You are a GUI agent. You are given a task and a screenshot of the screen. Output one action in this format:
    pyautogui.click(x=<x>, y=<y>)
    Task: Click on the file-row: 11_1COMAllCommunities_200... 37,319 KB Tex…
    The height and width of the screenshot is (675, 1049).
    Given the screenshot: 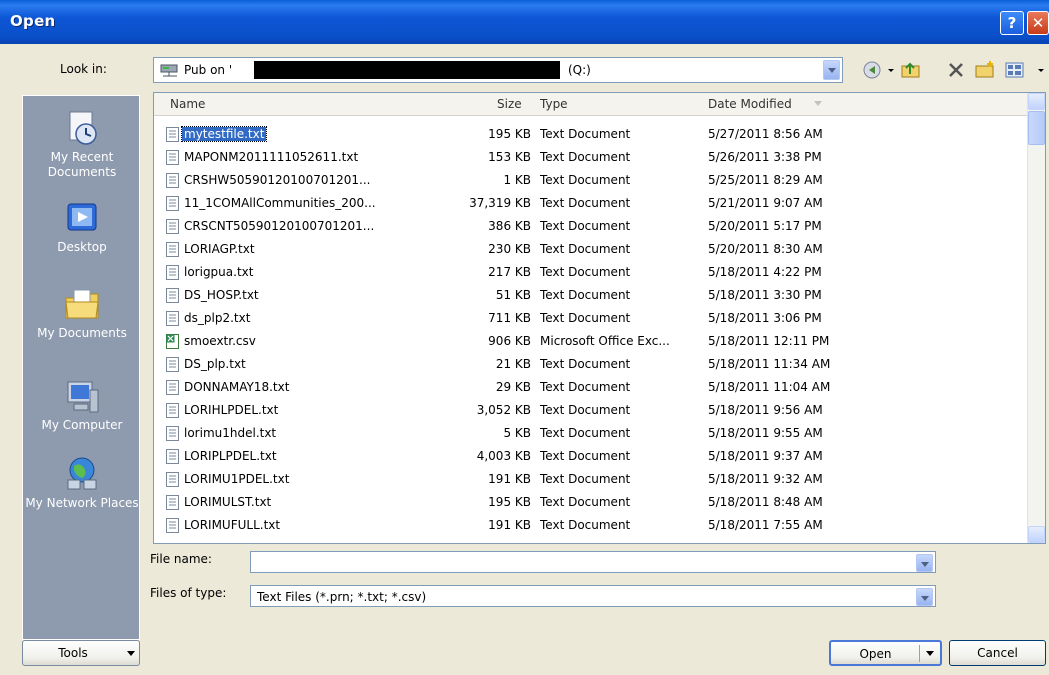 What is the action you would take?
    pyautogui.click(x=589, y=203)
    